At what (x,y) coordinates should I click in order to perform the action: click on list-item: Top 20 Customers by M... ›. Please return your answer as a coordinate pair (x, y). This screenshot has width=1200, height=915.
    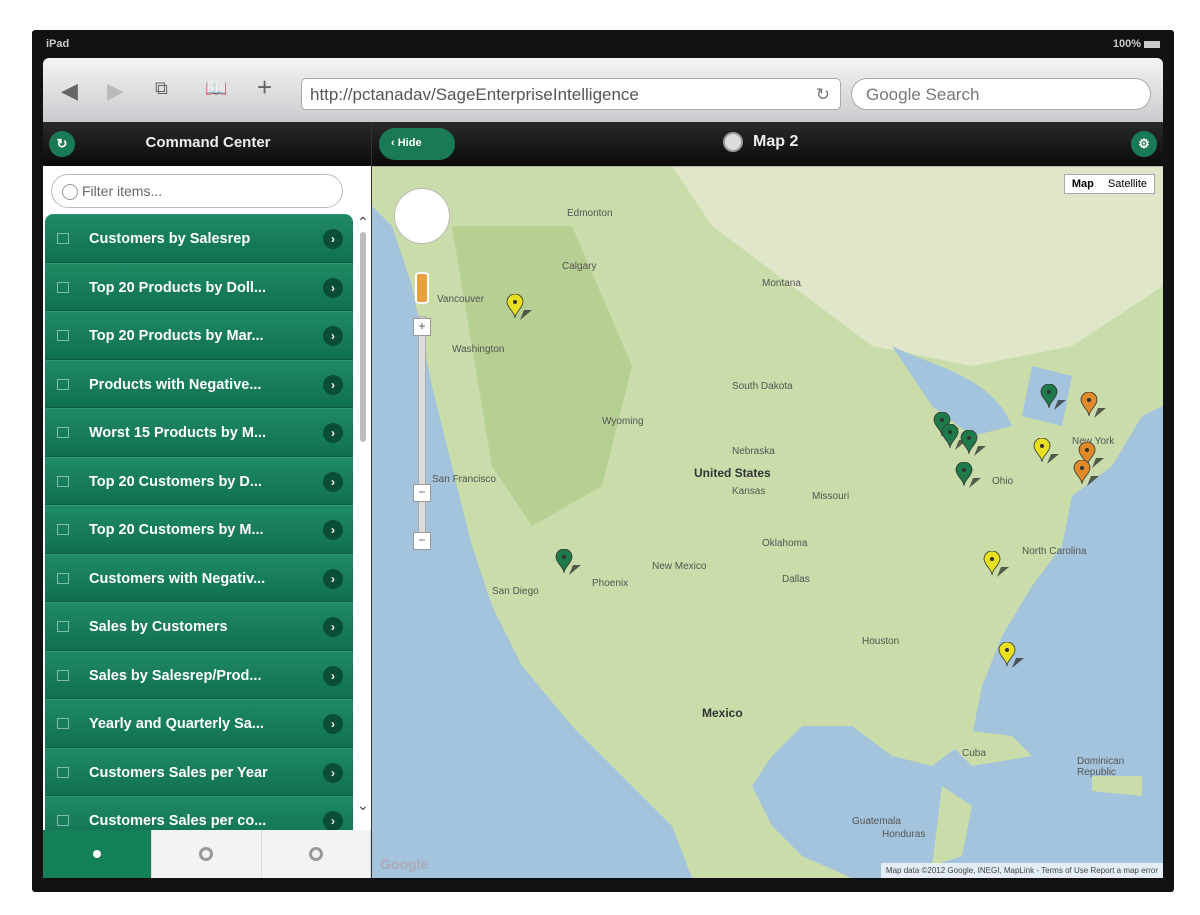
    Looking at the image, I should click on (199, 529).